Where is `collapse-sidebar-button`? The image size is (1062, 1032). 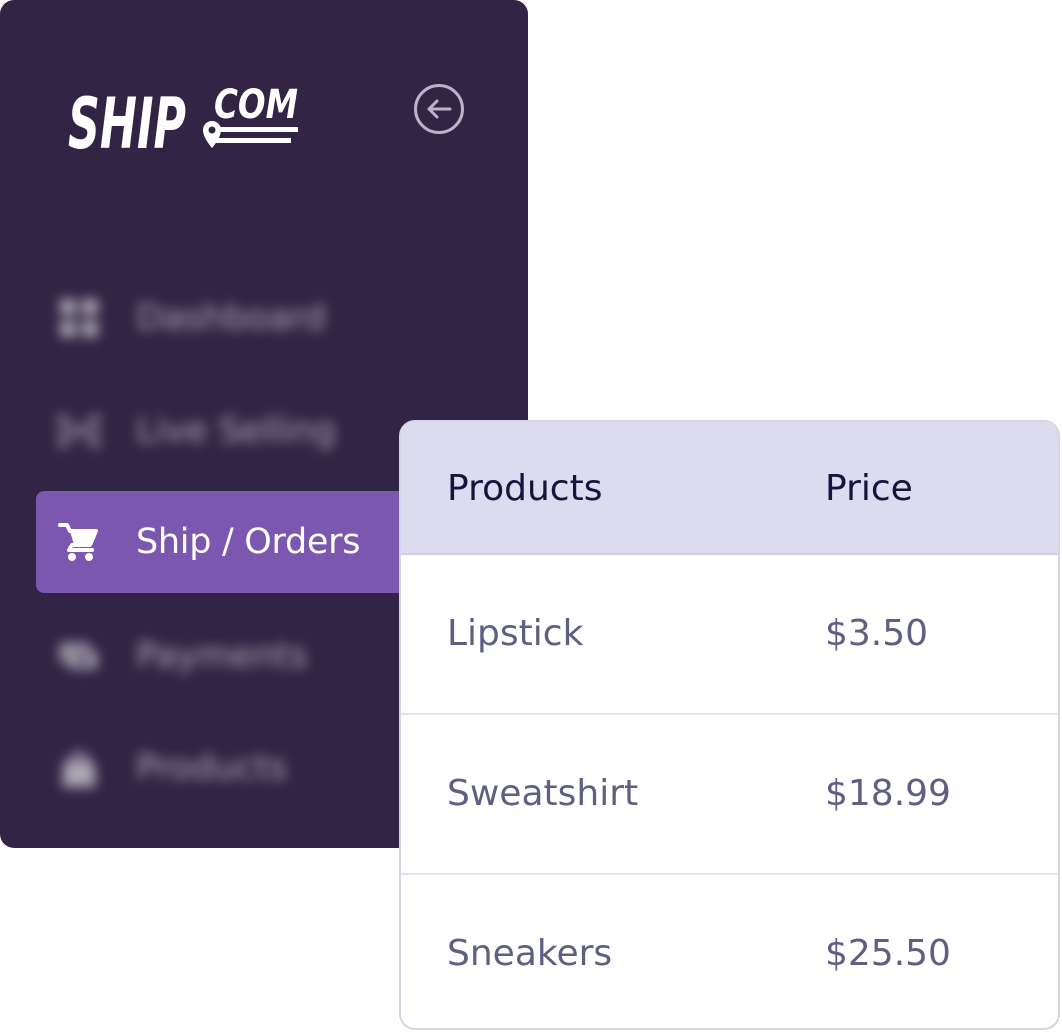
collapse-sidebar-button is located at coordinates (439, 109).